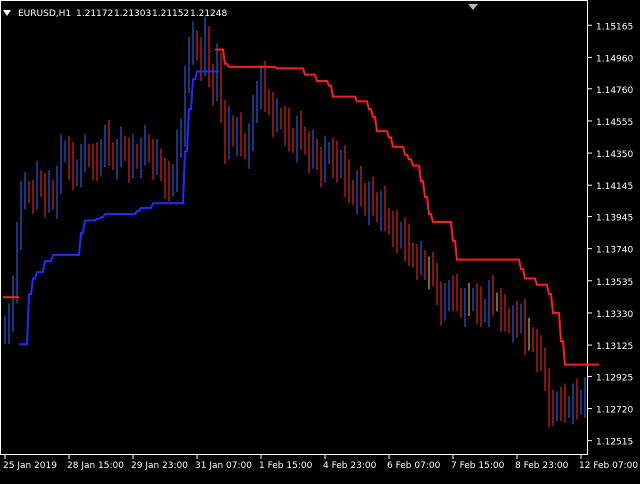  I want to click on y-tick-label: 1.12720, so click(614, 411).